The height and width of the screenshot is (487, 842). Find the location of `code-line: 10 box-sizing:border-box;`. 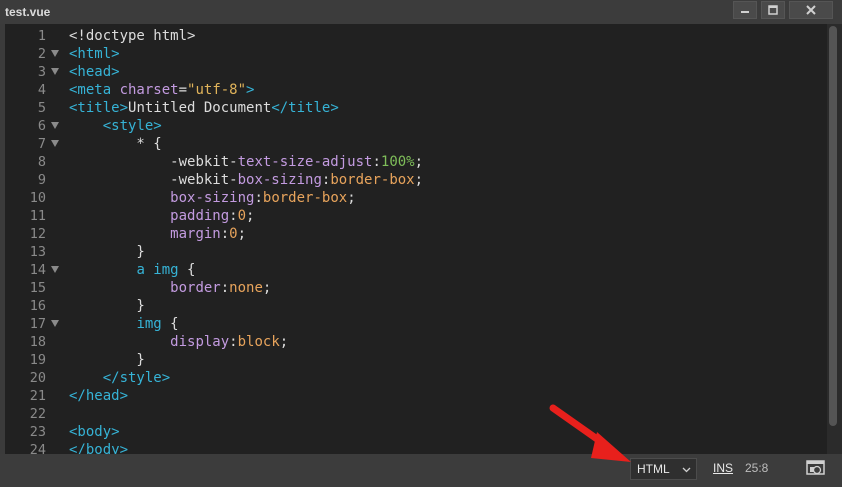

code-line: 10 box-sizing:border-box; is located at coordinates (416, 198).